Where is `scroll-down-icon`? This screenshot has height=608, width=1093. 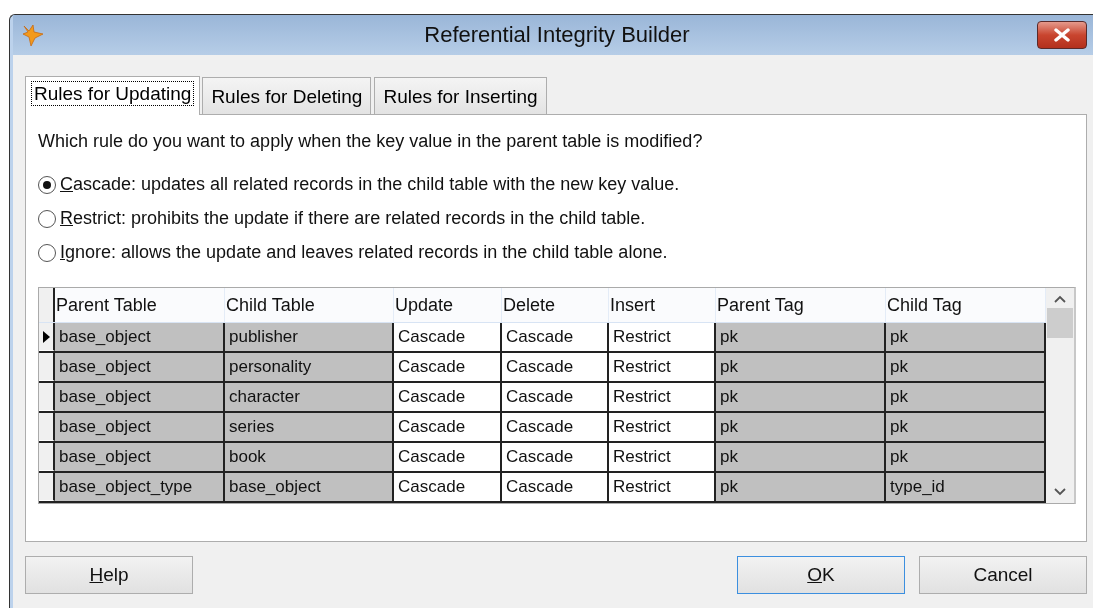 scroll-down-icon is located at coordinates (1060, 492).